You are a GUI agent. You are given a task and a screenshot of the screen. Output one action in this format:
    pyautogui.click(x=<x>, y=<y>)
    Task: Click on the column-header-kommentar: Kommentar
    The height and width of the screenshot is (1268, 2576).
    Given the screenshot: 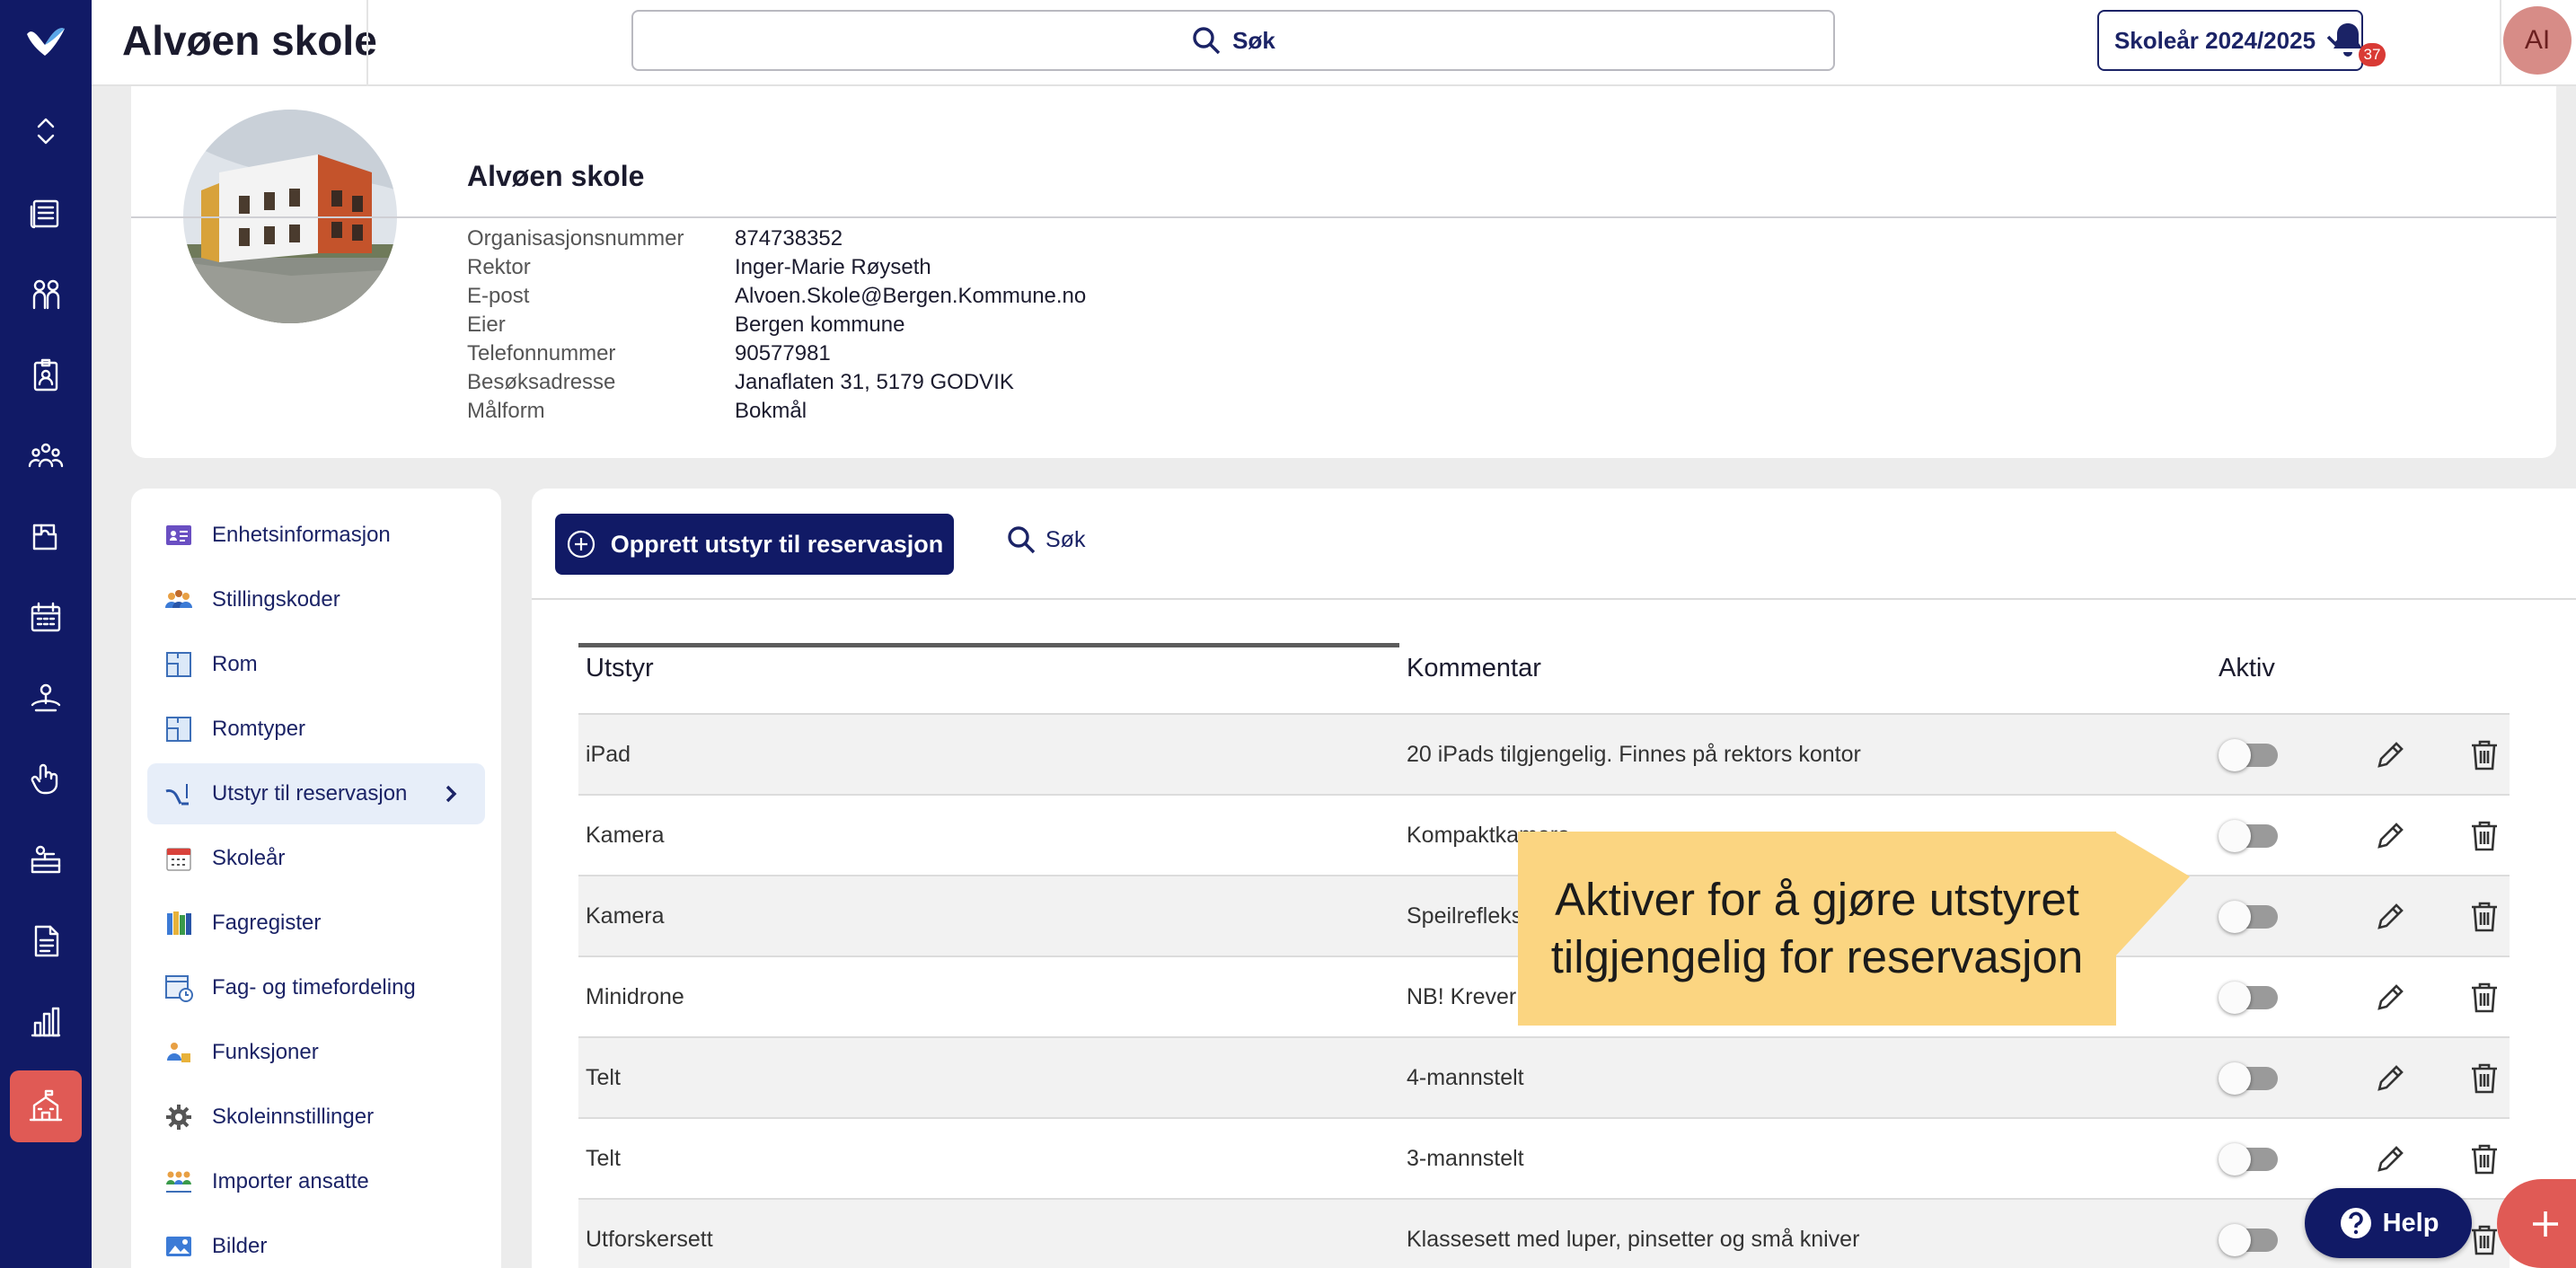 What is the action you would take?
    pyautogui.click(x=1474, y=668)
    